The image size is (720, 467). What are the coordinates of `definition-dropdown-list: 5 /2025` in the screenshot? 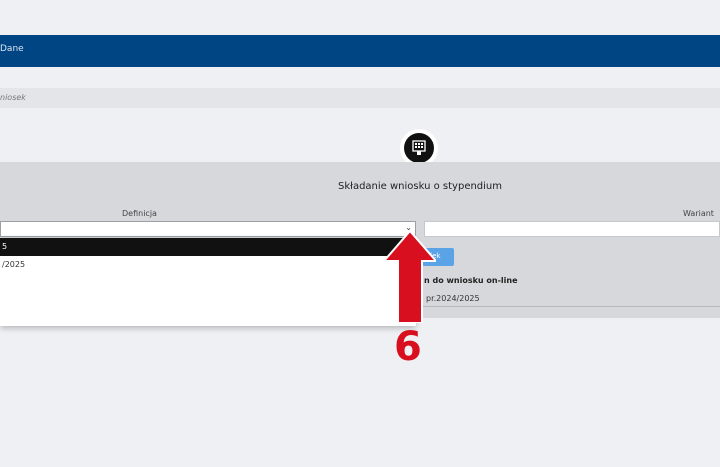 It's located at (208, 282).